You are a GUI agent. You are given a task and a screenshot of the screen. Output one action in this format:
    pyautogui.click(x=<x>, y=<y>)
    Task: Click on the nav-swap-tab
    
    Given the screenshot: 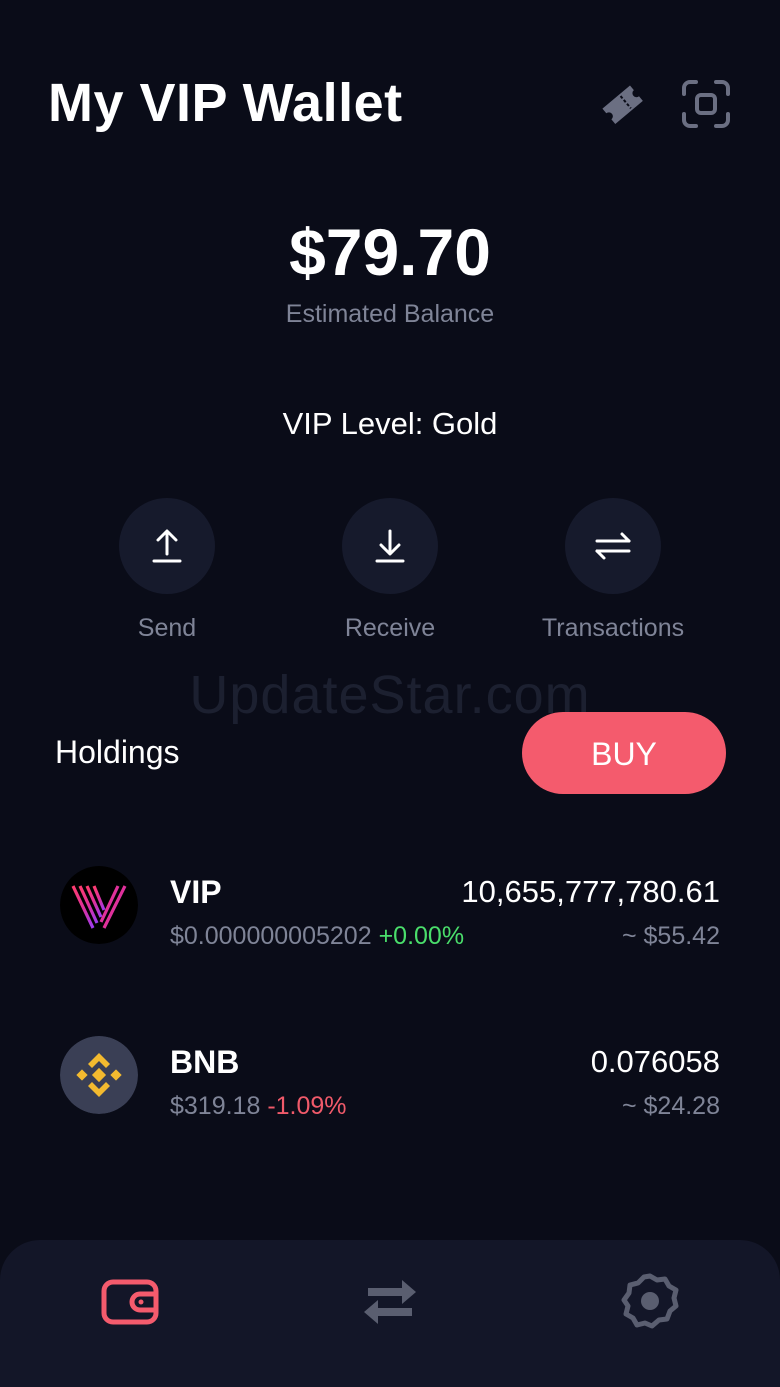 What is the action you would take?
    pyautogui.click(x=390, y=1302)
    